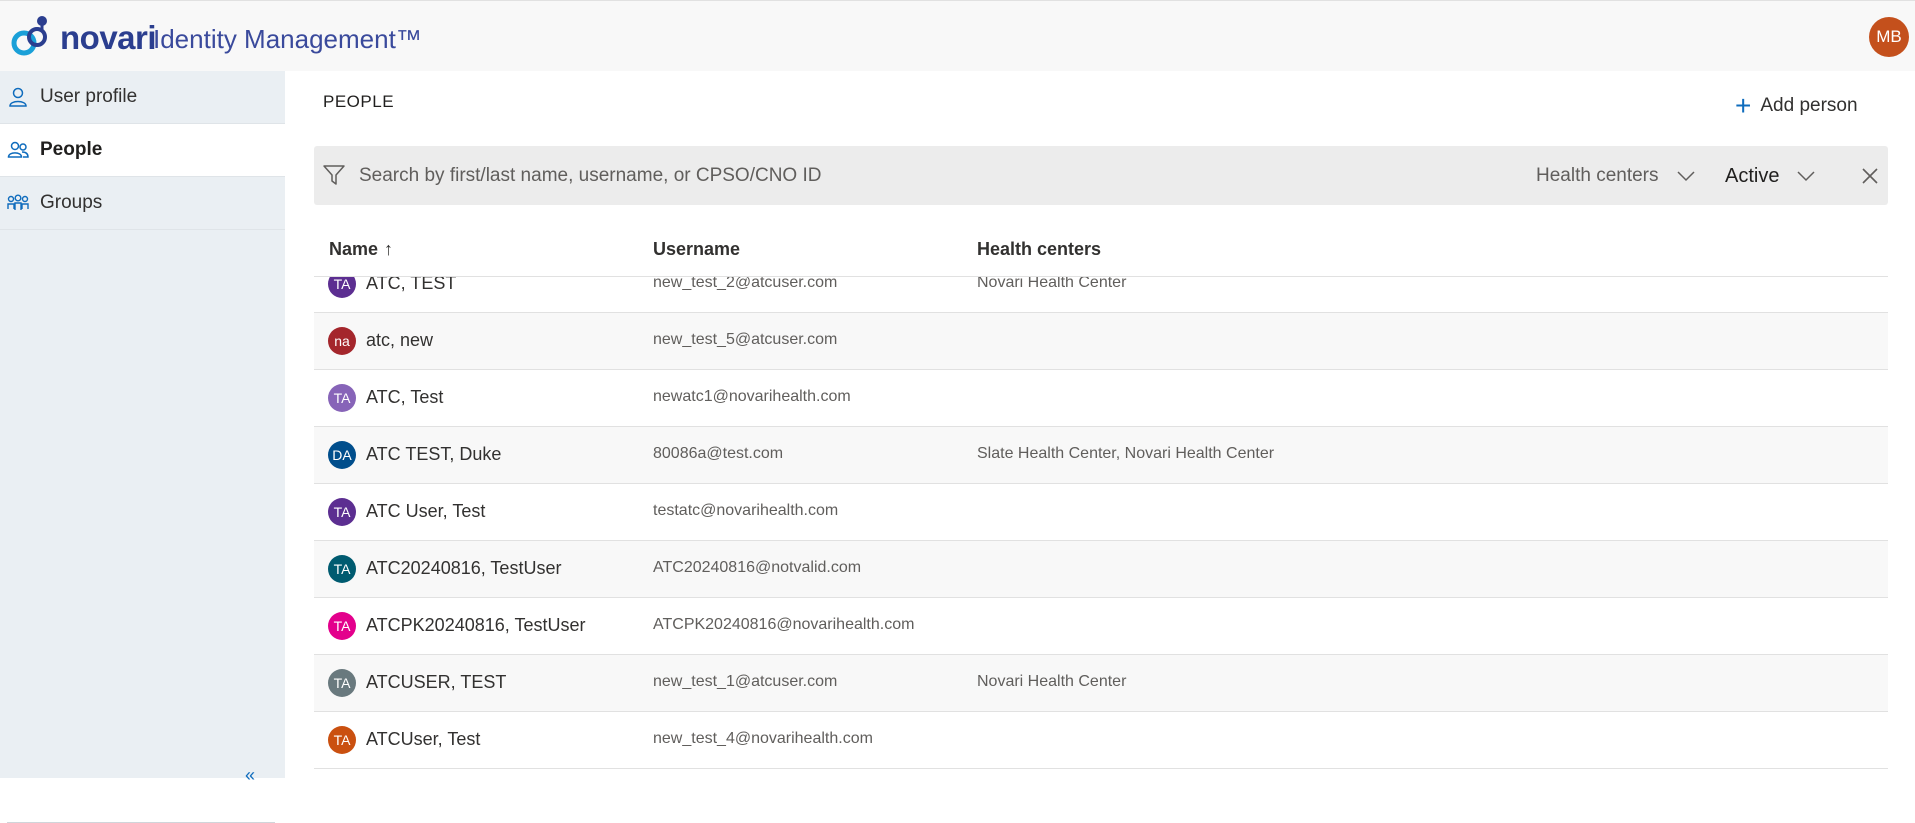 Image resolution: width=1915 pixels, height=823 pixels. I want to click on sidebar: User profile People Groups, so click(142, 447).